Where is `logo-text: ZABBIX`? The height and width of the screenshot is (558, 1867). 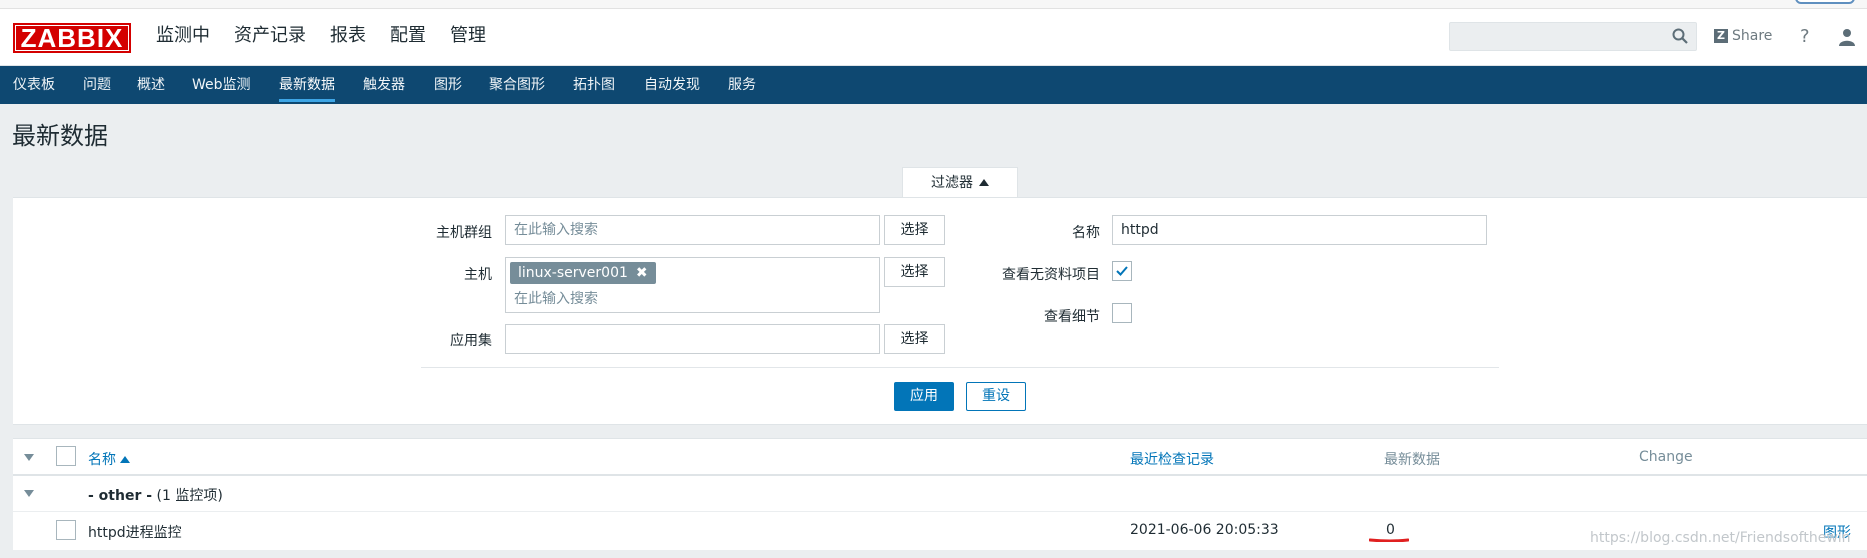
logo-text: ZABBIX is located at coordinates (72, 38).